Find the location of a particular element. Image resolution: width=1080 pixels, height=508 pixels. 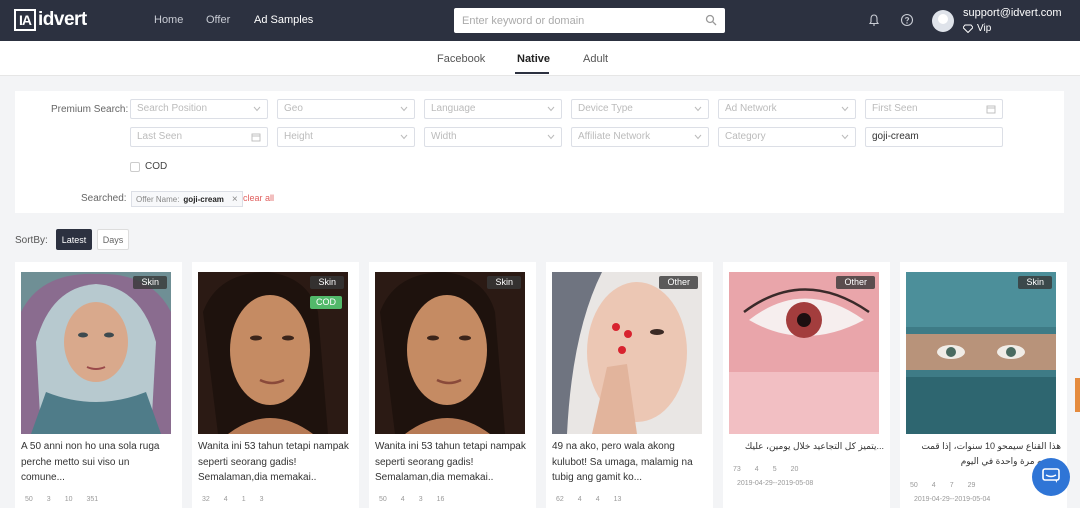

geo-count: 4 is located at coordinates (597, 499).